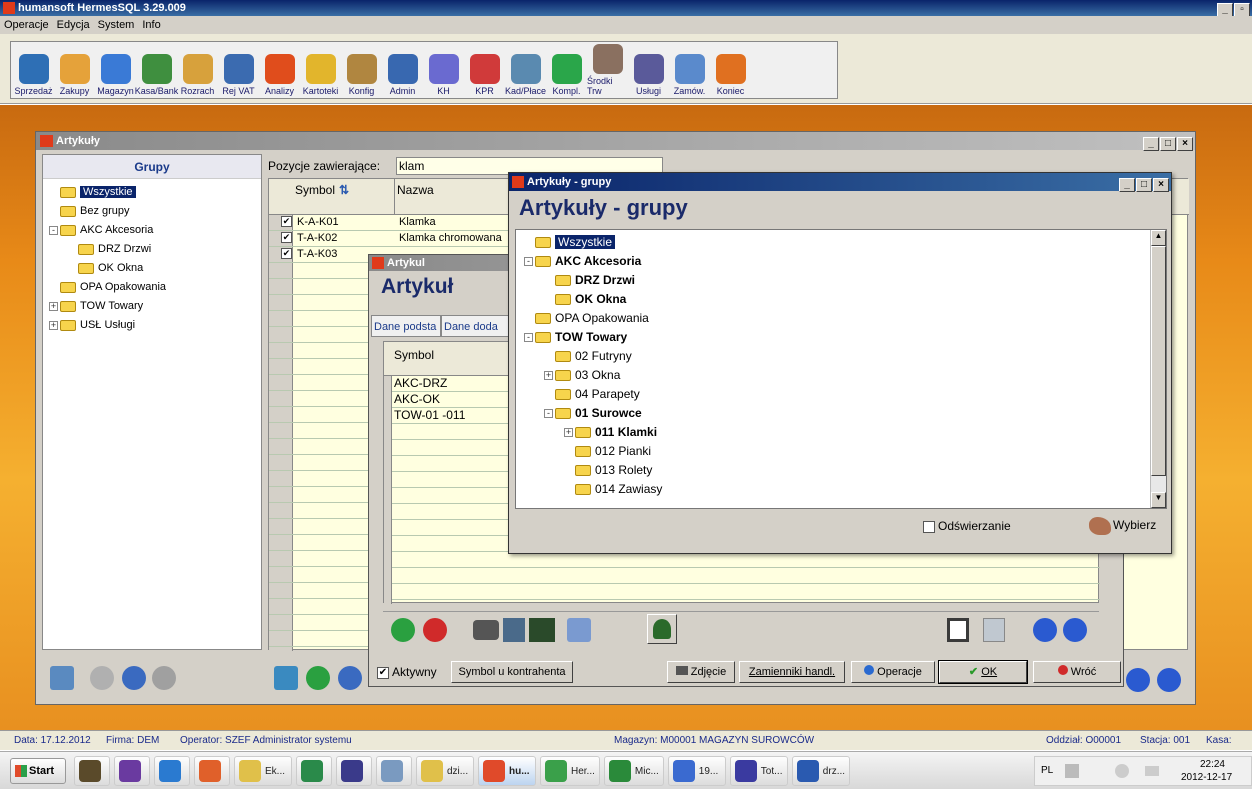  I want to click on tree-item: OPA Opakowania, so click(155, 287).